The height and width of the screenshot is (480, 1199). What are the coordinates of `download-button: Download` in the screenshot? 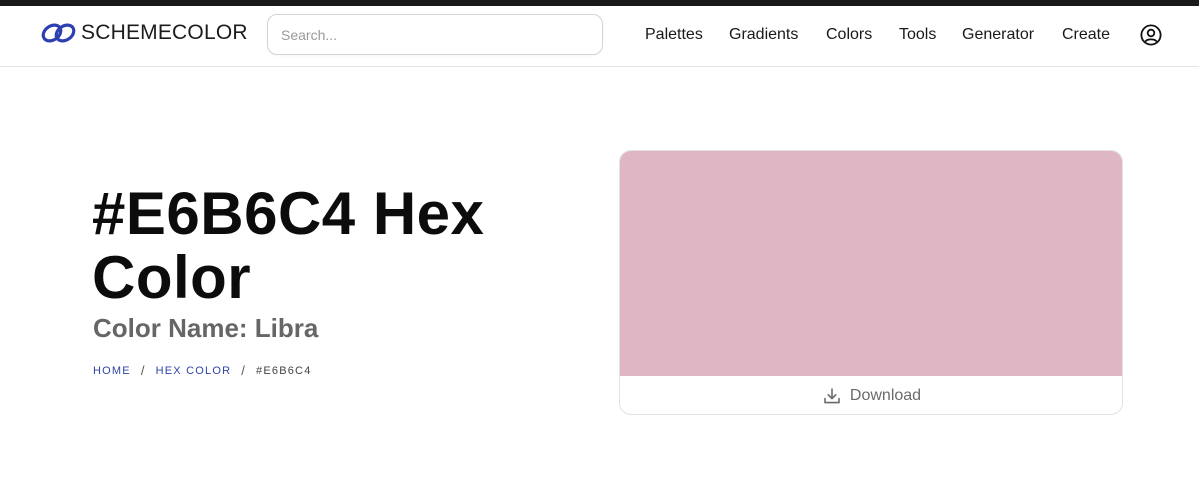 It's located at (871, 395).